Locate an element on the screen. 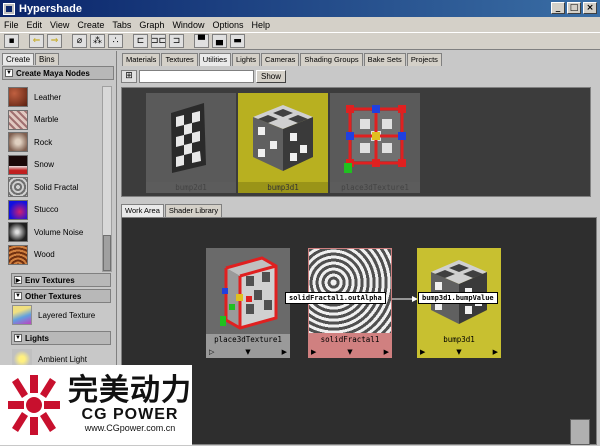  menu-options: Options is located at coordinates (227, 25).